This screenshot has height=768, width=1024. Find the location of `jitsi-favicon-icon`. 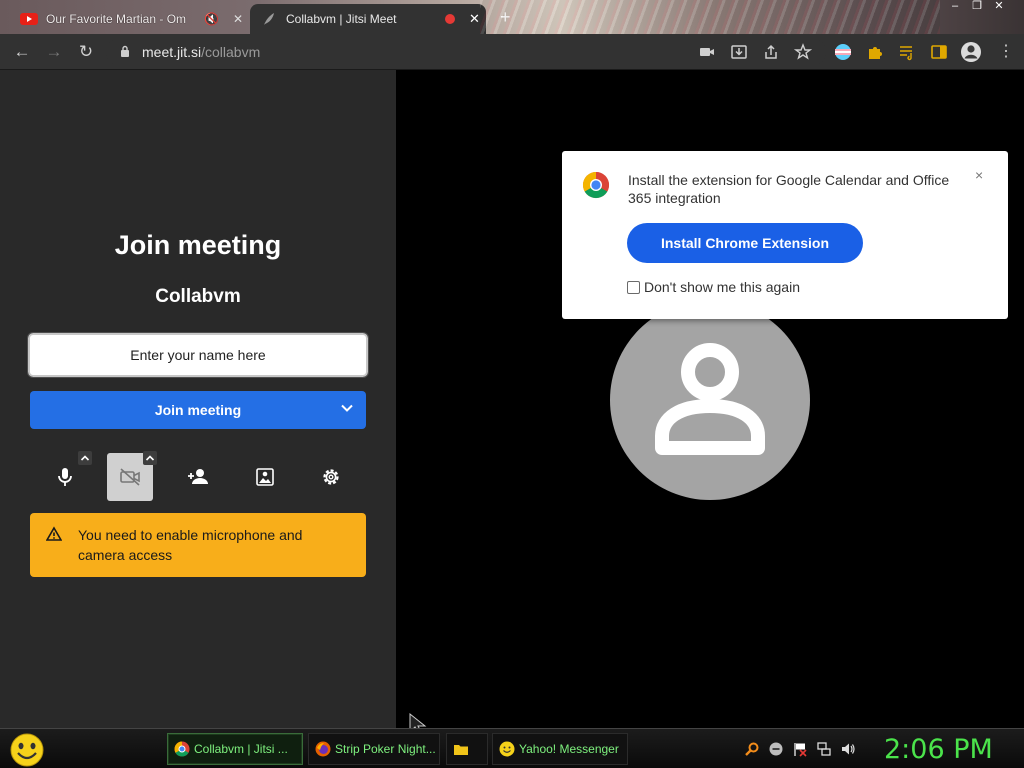

jitsi-favicon-icon is located at coordinates (269, 19).